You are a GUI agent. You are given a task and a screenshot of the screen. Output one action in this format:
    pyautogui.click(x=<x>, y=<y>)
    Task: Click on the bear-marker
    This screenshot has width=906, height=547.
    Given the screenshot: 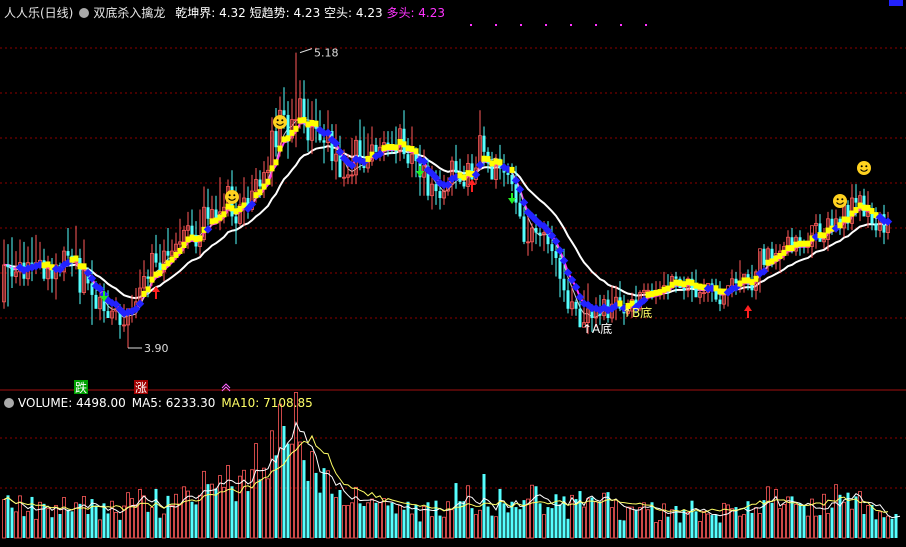 What is the action you would take?
    pyautogui.click(x=572, y=280)
    